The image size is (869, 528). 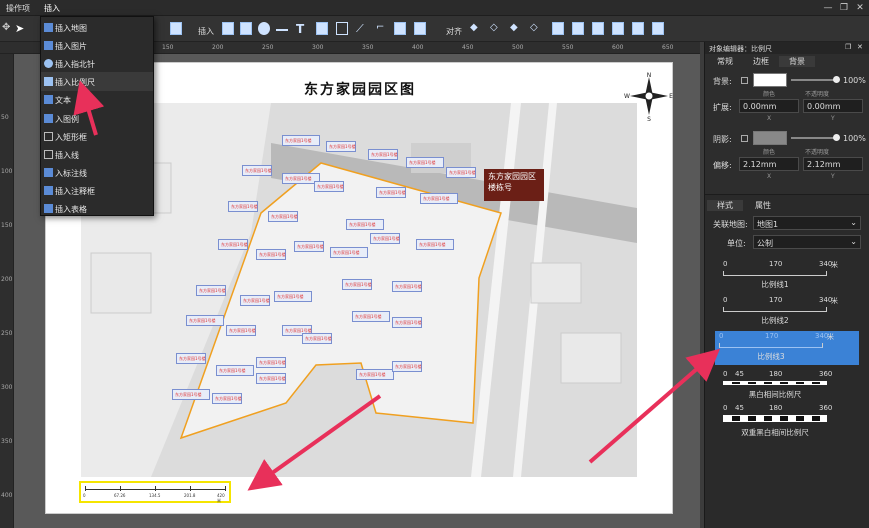 I want to click on arrow-to-style, so click(x=654, y=406).